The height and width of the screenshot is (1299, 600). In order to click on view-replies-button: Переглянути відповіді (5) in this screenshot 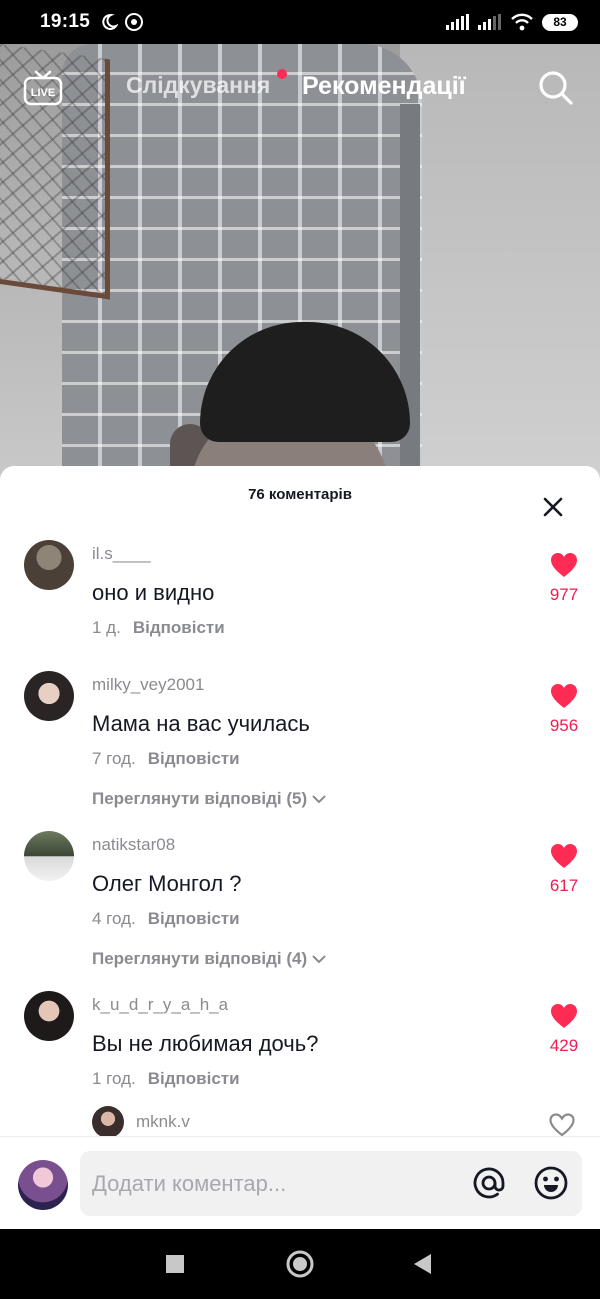, I will do `click(209, 799)`.